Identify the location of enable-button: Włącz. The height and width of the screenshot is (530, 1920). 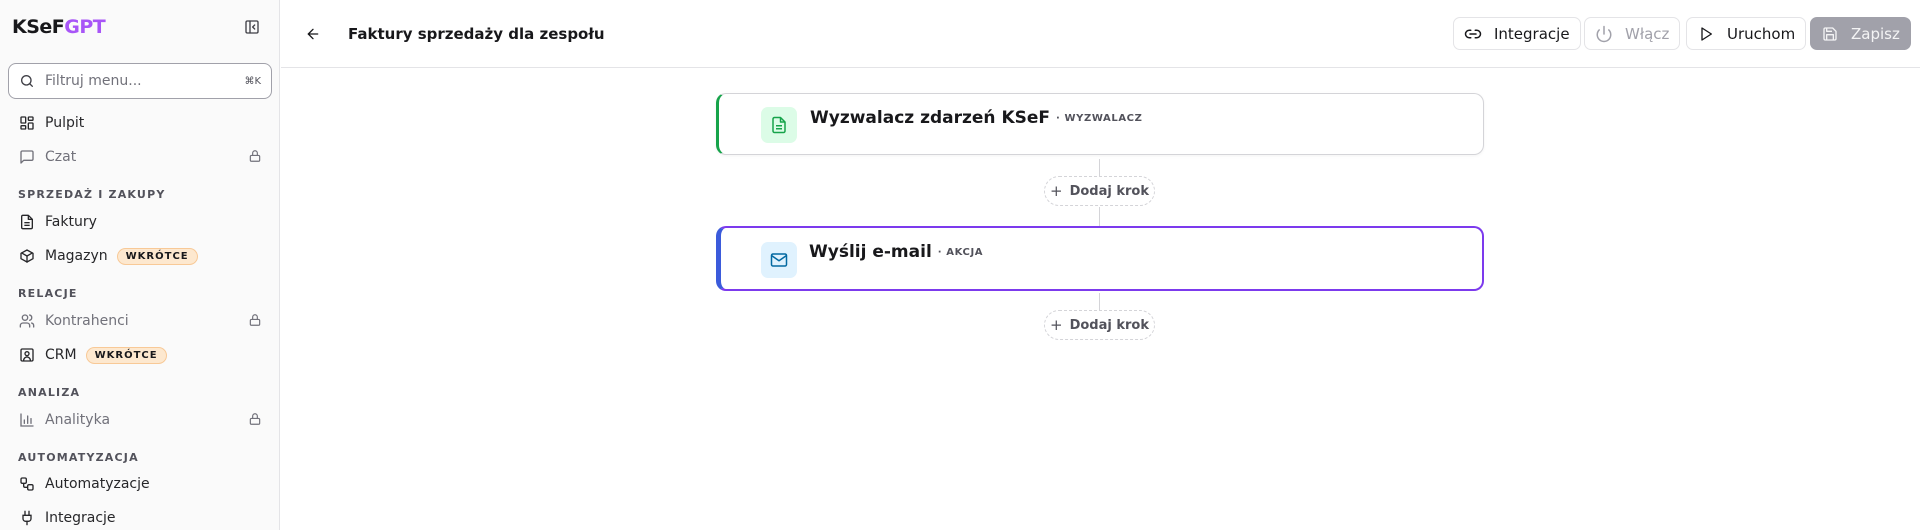
(1632, 33).